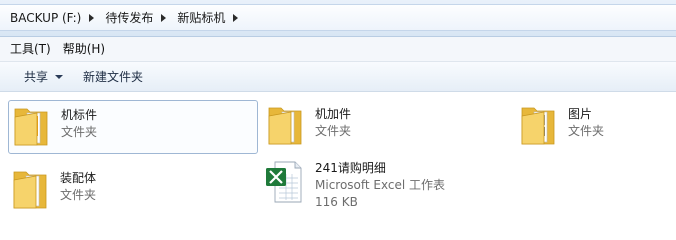 This screenshot has height=240, width=676. I want to click on breadcrumb-item-current: 新贴标机, so click(211, 17).